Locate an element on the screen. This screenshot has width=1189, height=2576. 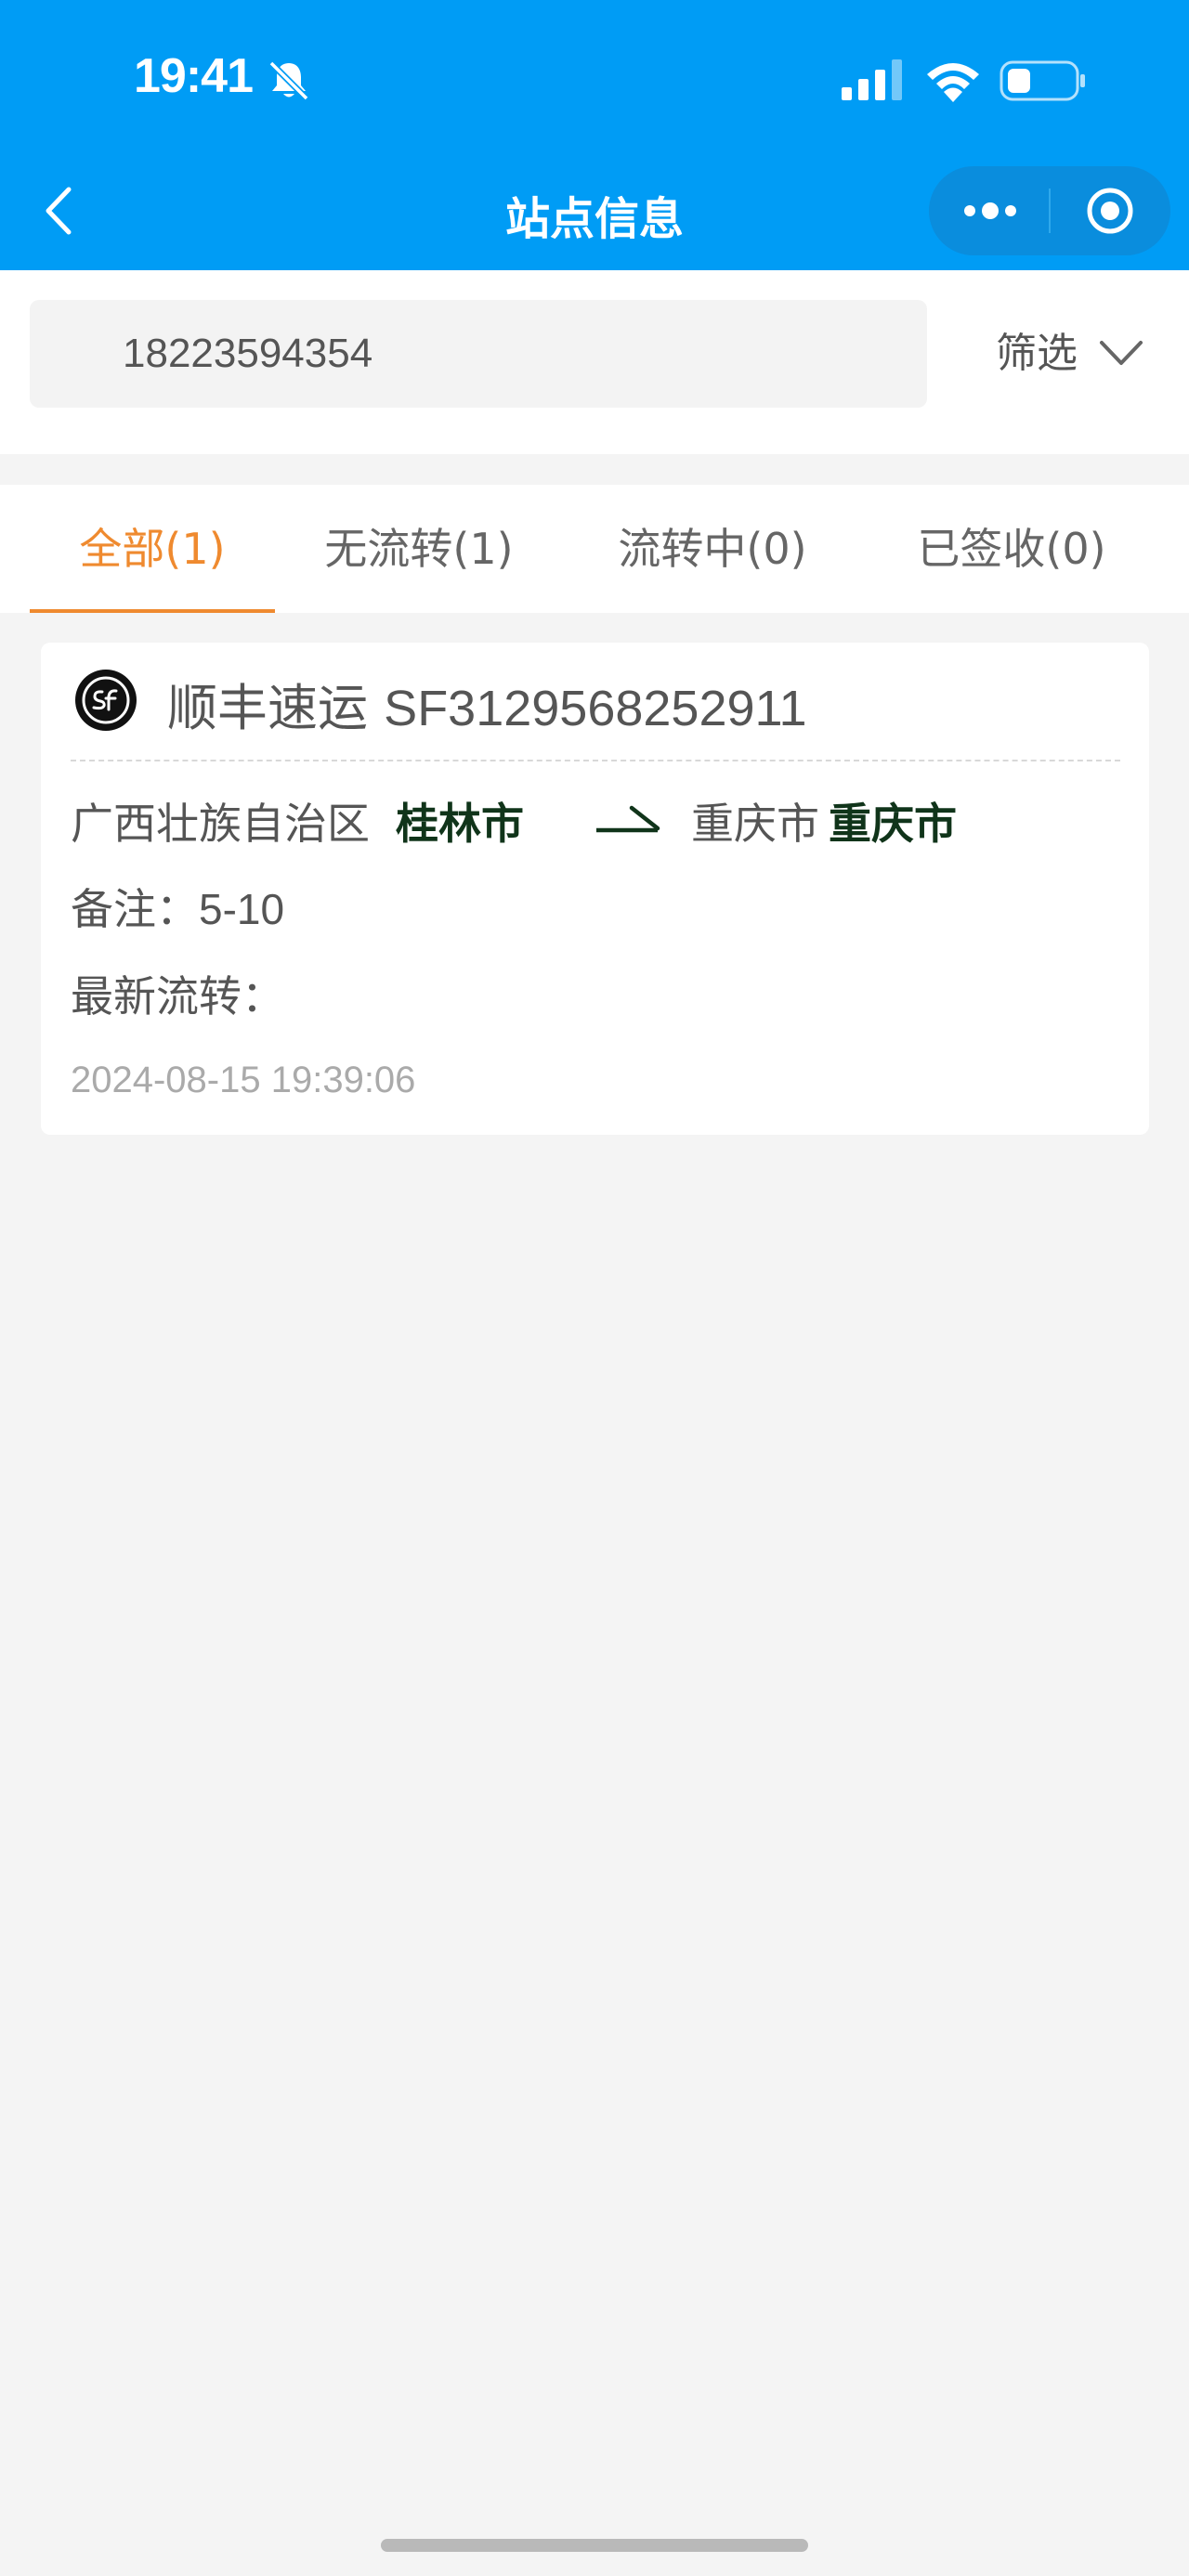
destination-city: 重庆市 is located at coordinates (893, 824).